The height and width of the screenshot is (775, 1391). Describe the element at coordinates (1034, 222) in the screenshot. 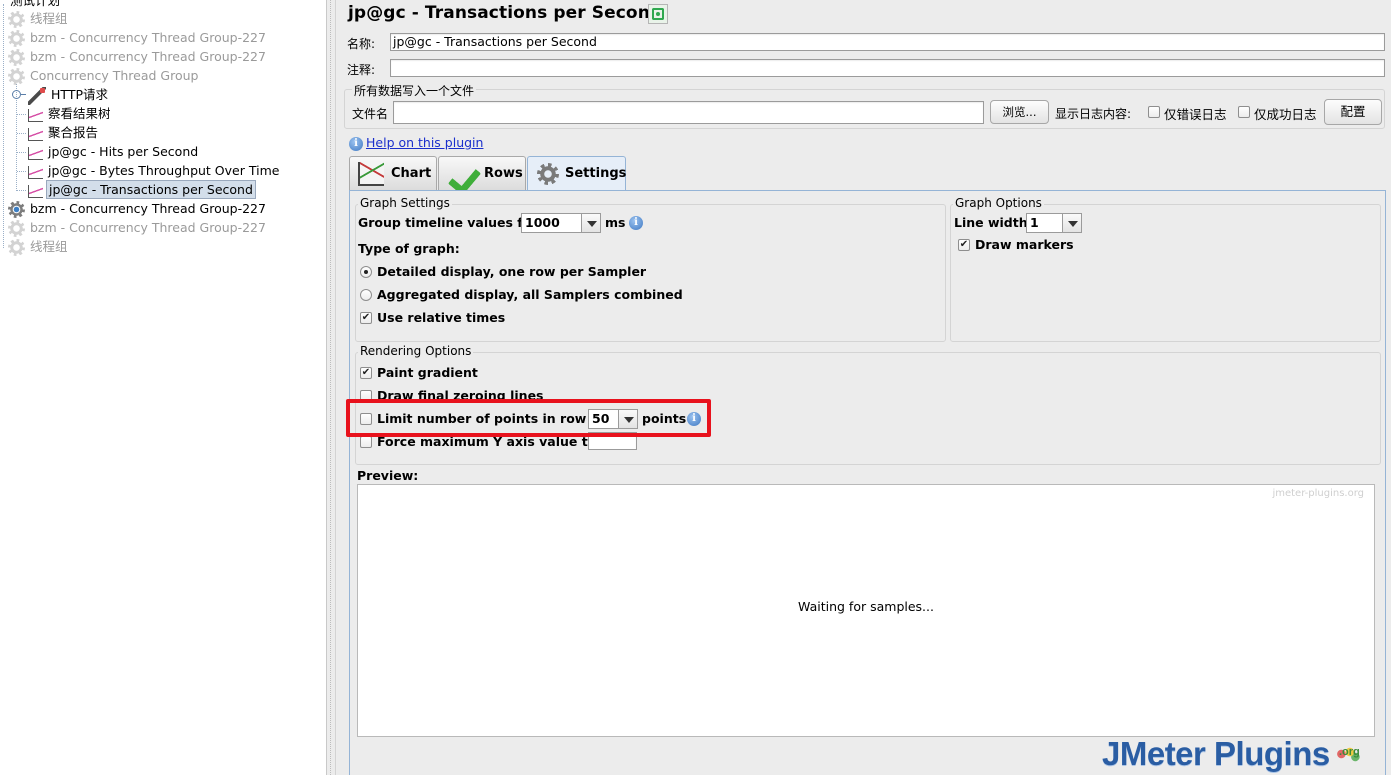

I see `line-width-value: 1` at that location.